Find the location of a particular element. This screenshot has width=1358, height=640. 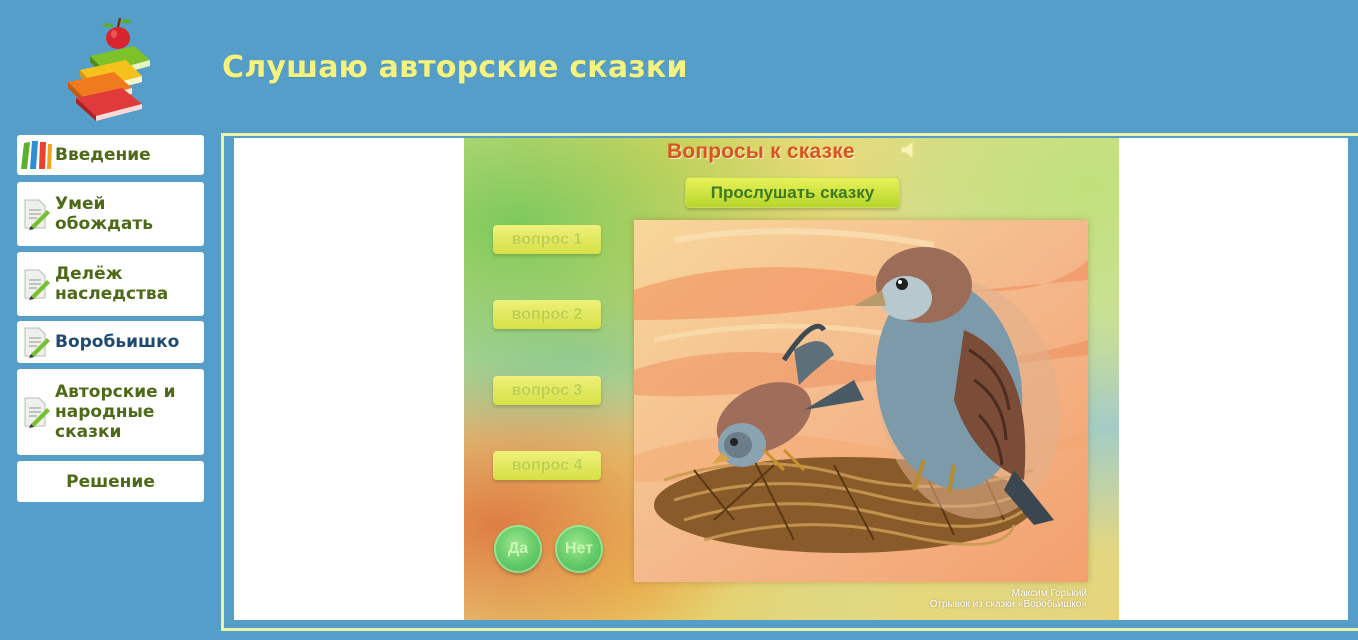

sidebar-item-avtorskie-narodnye: Авторские и народные сказки is located at coordinates (110, 412).